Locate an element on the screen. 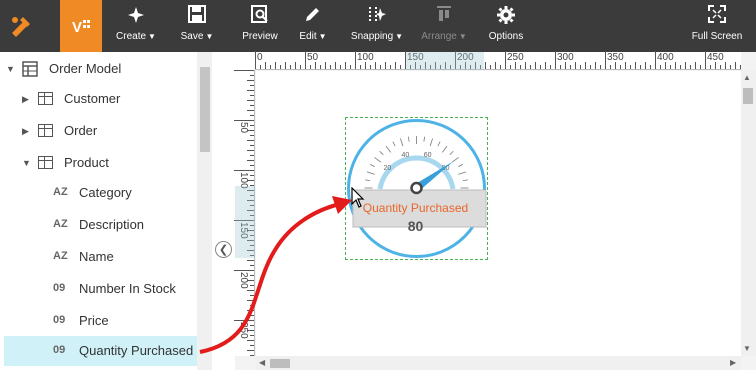  gauge-widget: 20 40 60 80 is located at coordinates (416, 188).